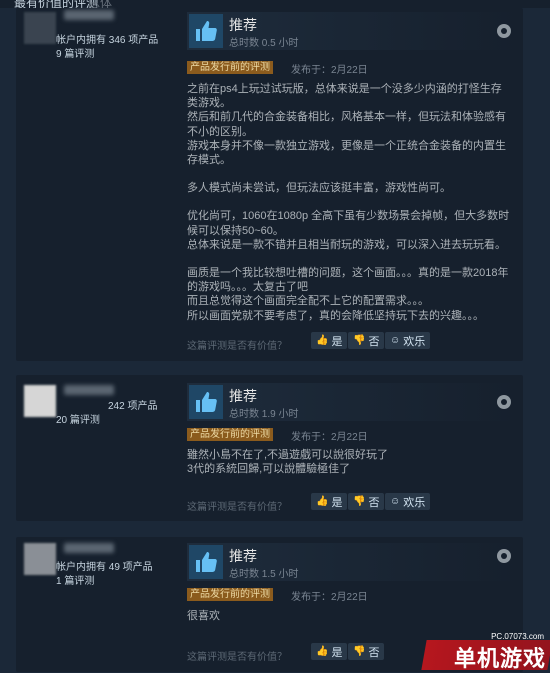 Image resolution: width=550 pixels, height=673 pixels. I want to click on review-paragraph: 总体来说是一款不错并且相当耐玩的游戏，可以深入进去玩玩看。, so click(346, 244).